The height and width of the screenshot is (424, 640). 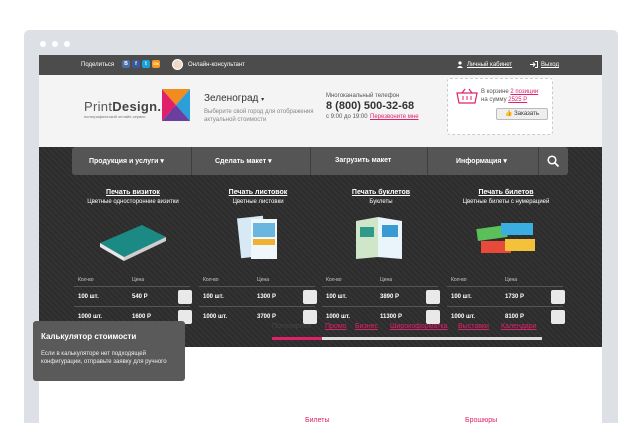 I want to click on city-name: Зеленоград, so click(x=231, y=98).